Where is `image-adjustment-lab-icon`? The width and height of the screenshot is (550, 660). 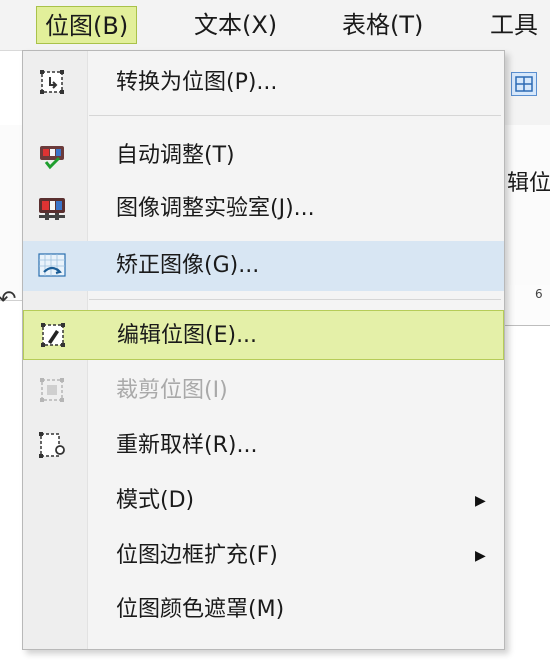
image-adjustment-lab-icon is located at coordinates (52, 208).